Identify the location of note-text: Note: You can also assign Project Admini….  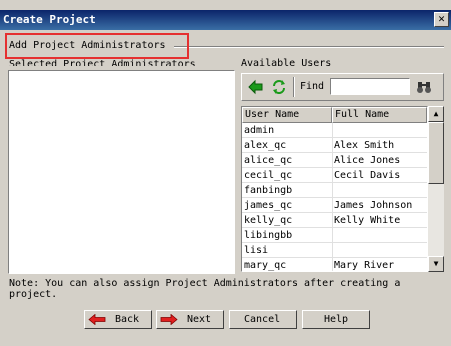
(205, 289).